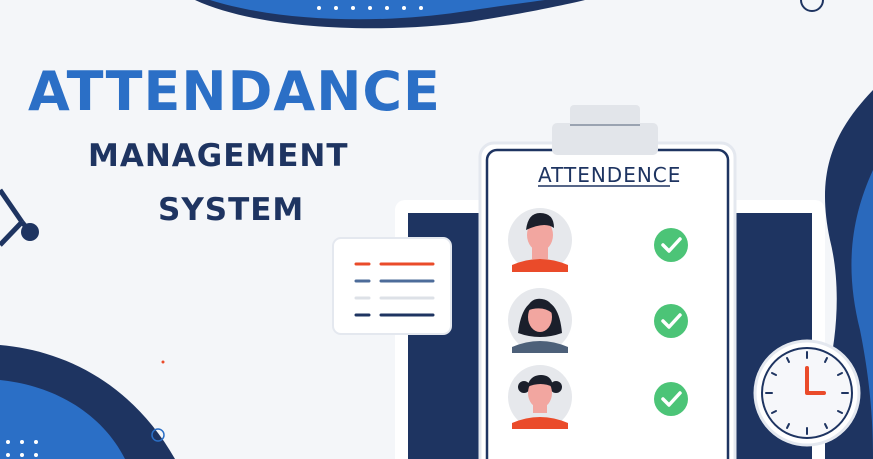 This screenshot has width=873, height=459. Describe the element at coordinates (610, 175) in the screenshot. I see `clipboard-title: ATTENDENCE` at that location.